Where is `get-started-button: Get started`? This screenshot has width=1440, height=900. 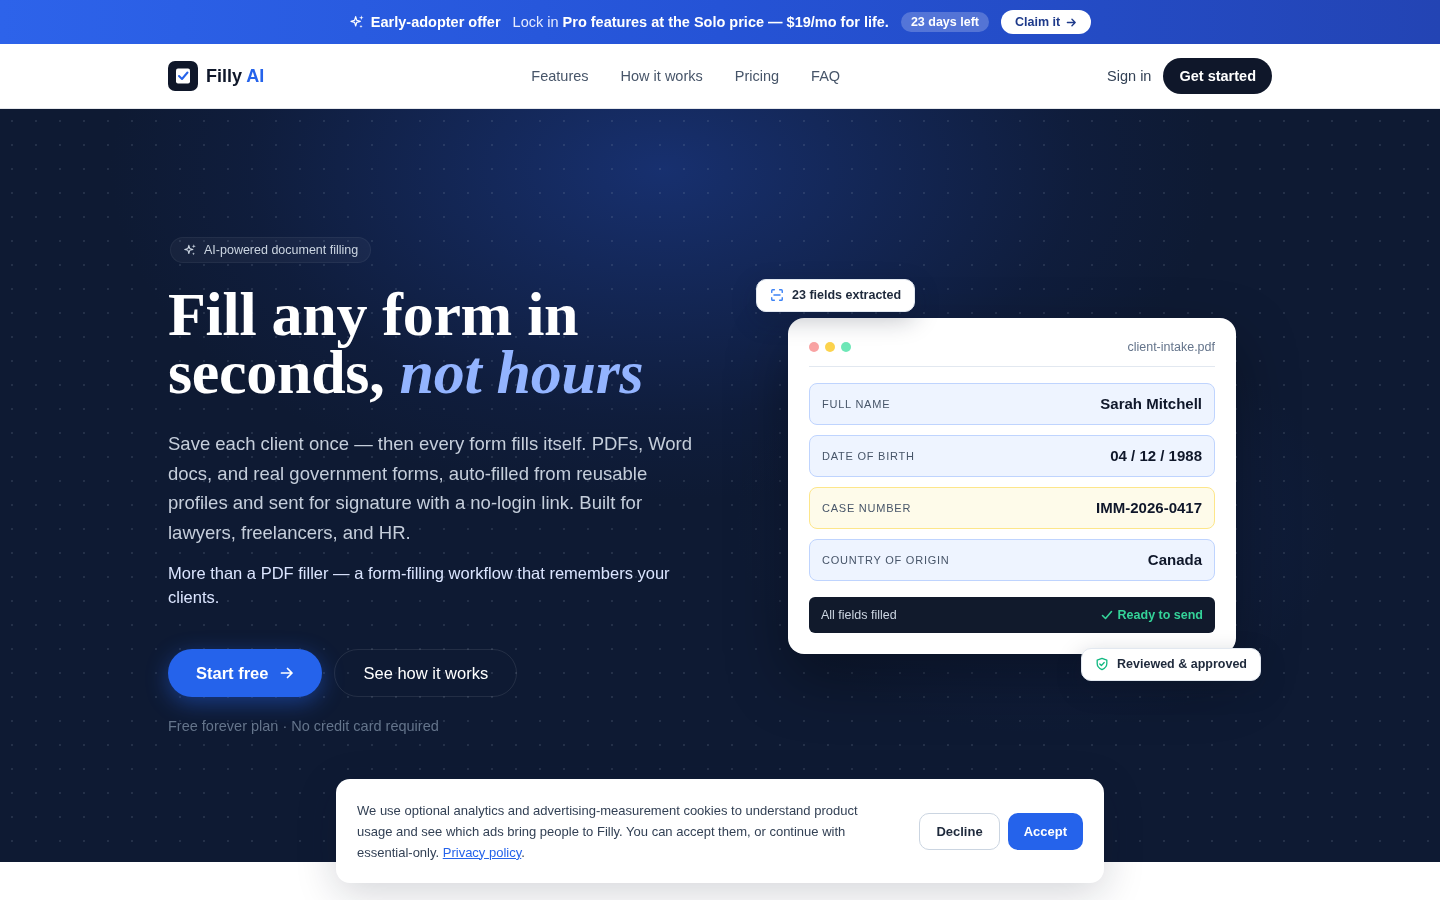
get-started-button: Get started is located at coordinates (1217, 76).